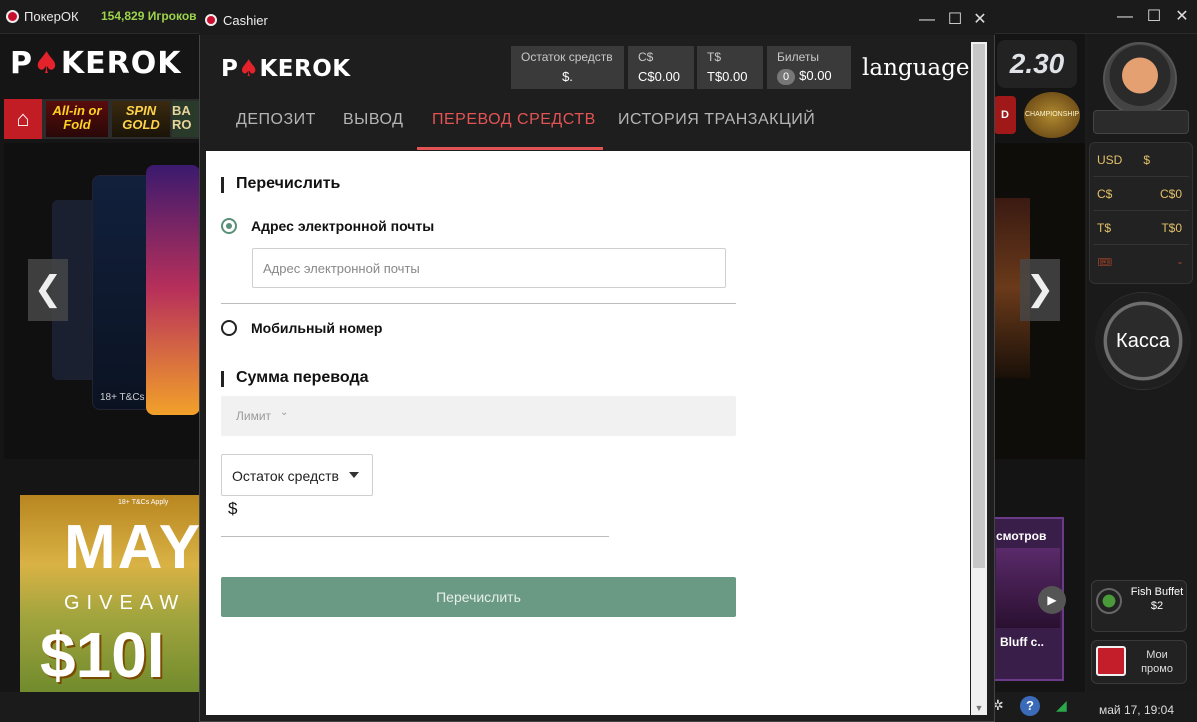 This screenshot has height=722, width=1197. What do you see at coordinates (415, 536) in the screenshot?
I see `amount-input-underline` at bounding box center [415, 536].